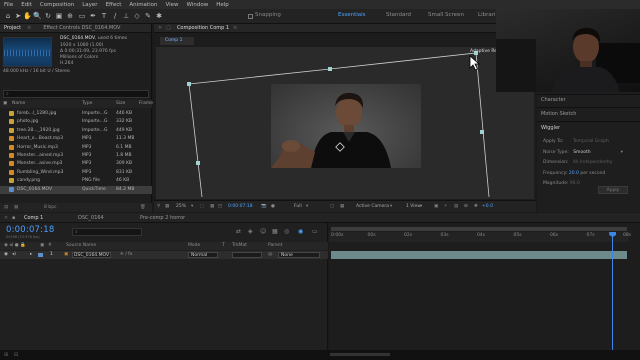 This screenshot has height=360, width=640. I want to click on comp-1-tab: Comp 1, so click(177, 41).